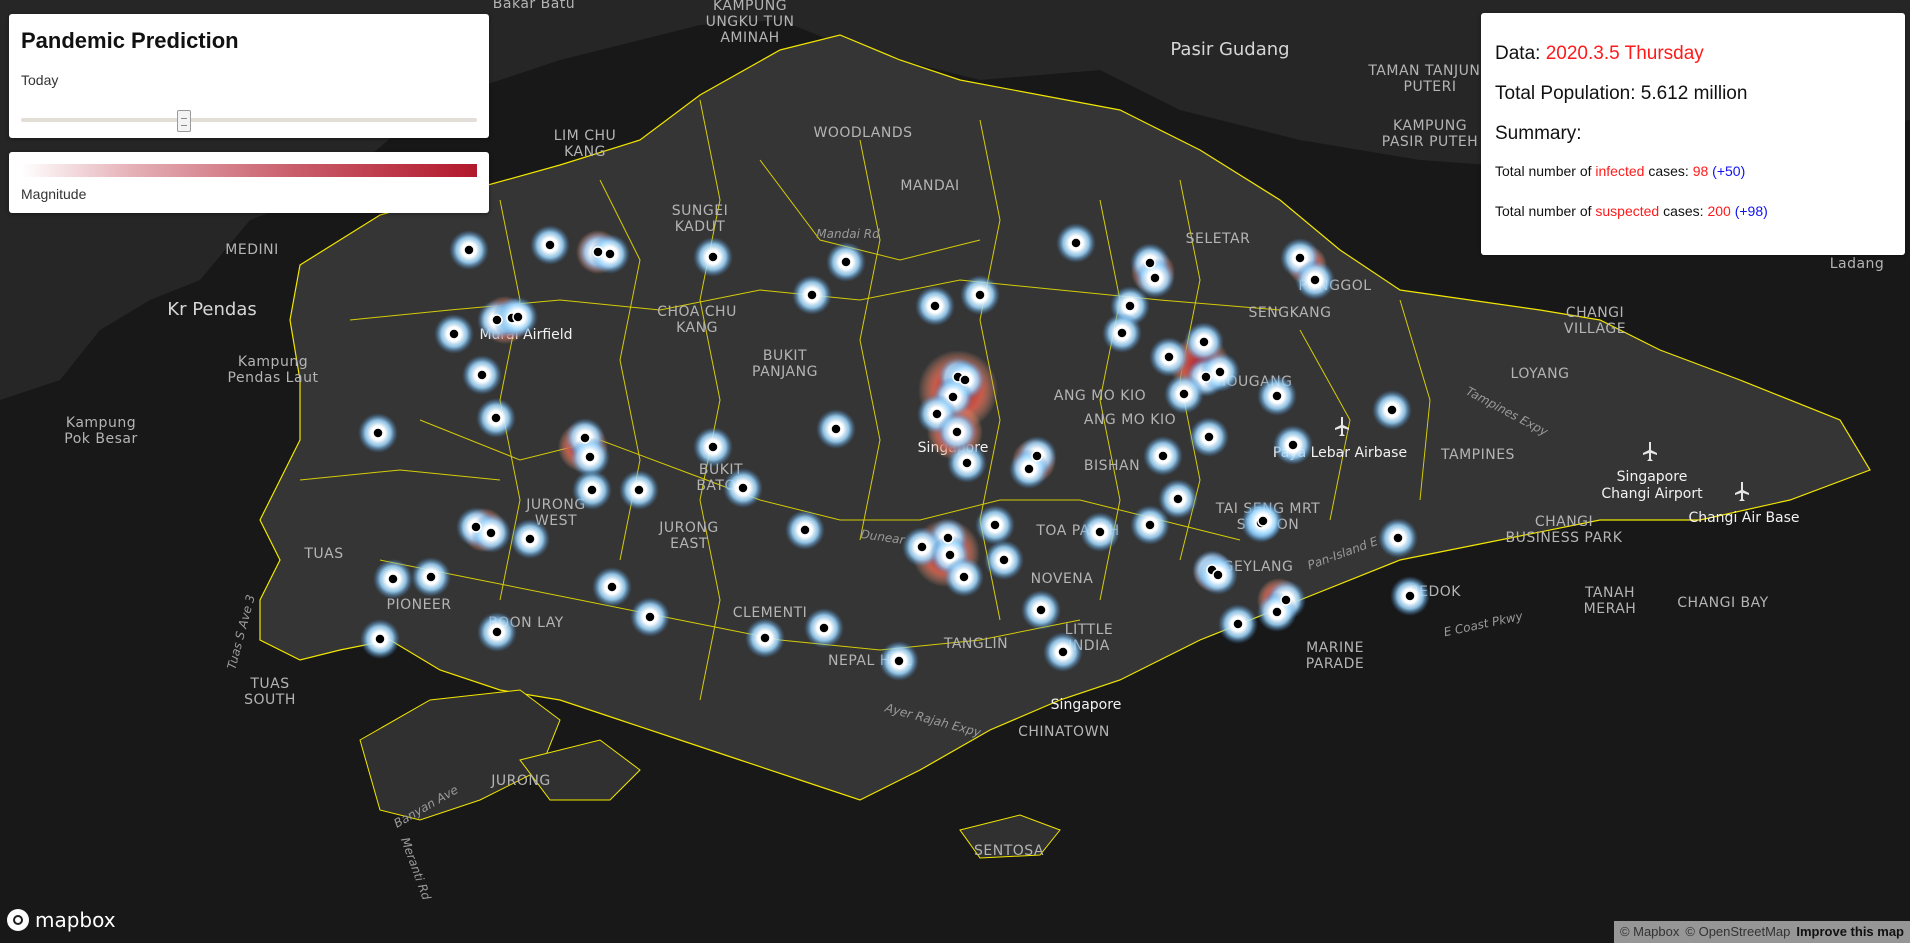 This screenshot has width=1910, height=943. What do you see at coordinates (1668, 171) in the screenshot?
I see `infected-suffix: cases:` at bounding box center [1668, 171].